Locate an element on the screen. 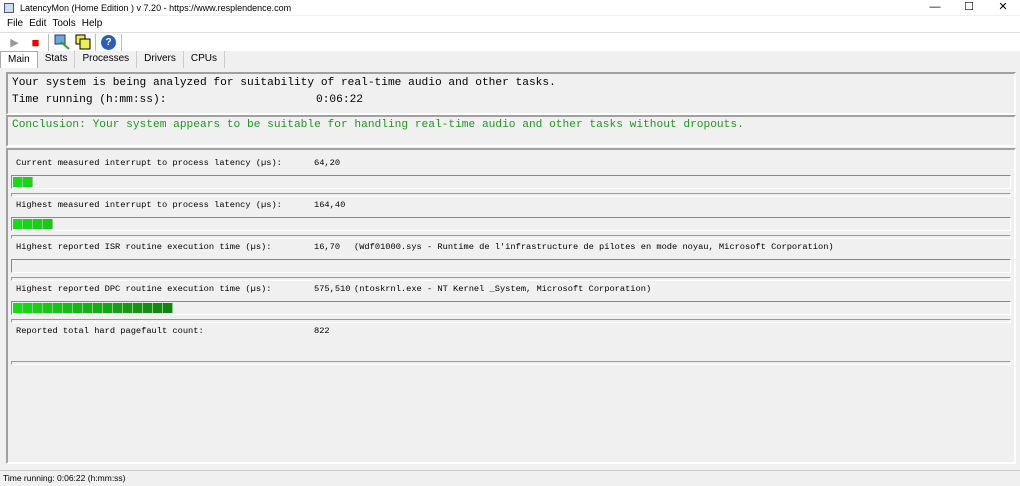 This screenshot has height=486, width=1020. tab-processes: Processes is located at coordinates (106, 59).